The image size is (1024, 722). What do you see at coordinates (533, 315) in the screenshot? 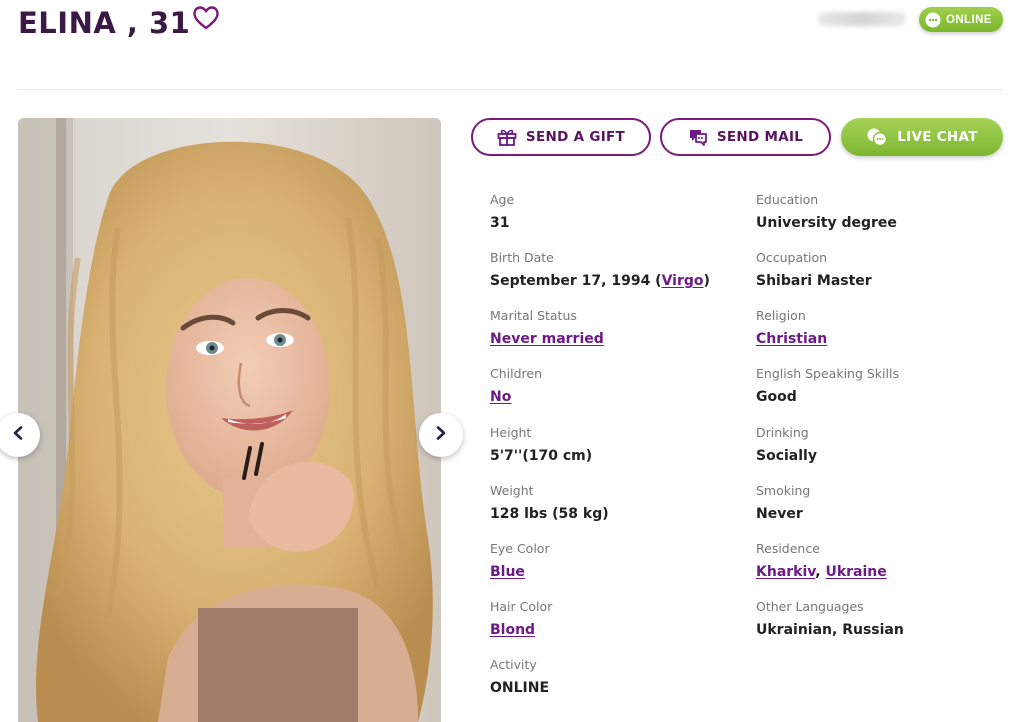
I see `field-label: Marital Status` at bounding box center [533, 315].